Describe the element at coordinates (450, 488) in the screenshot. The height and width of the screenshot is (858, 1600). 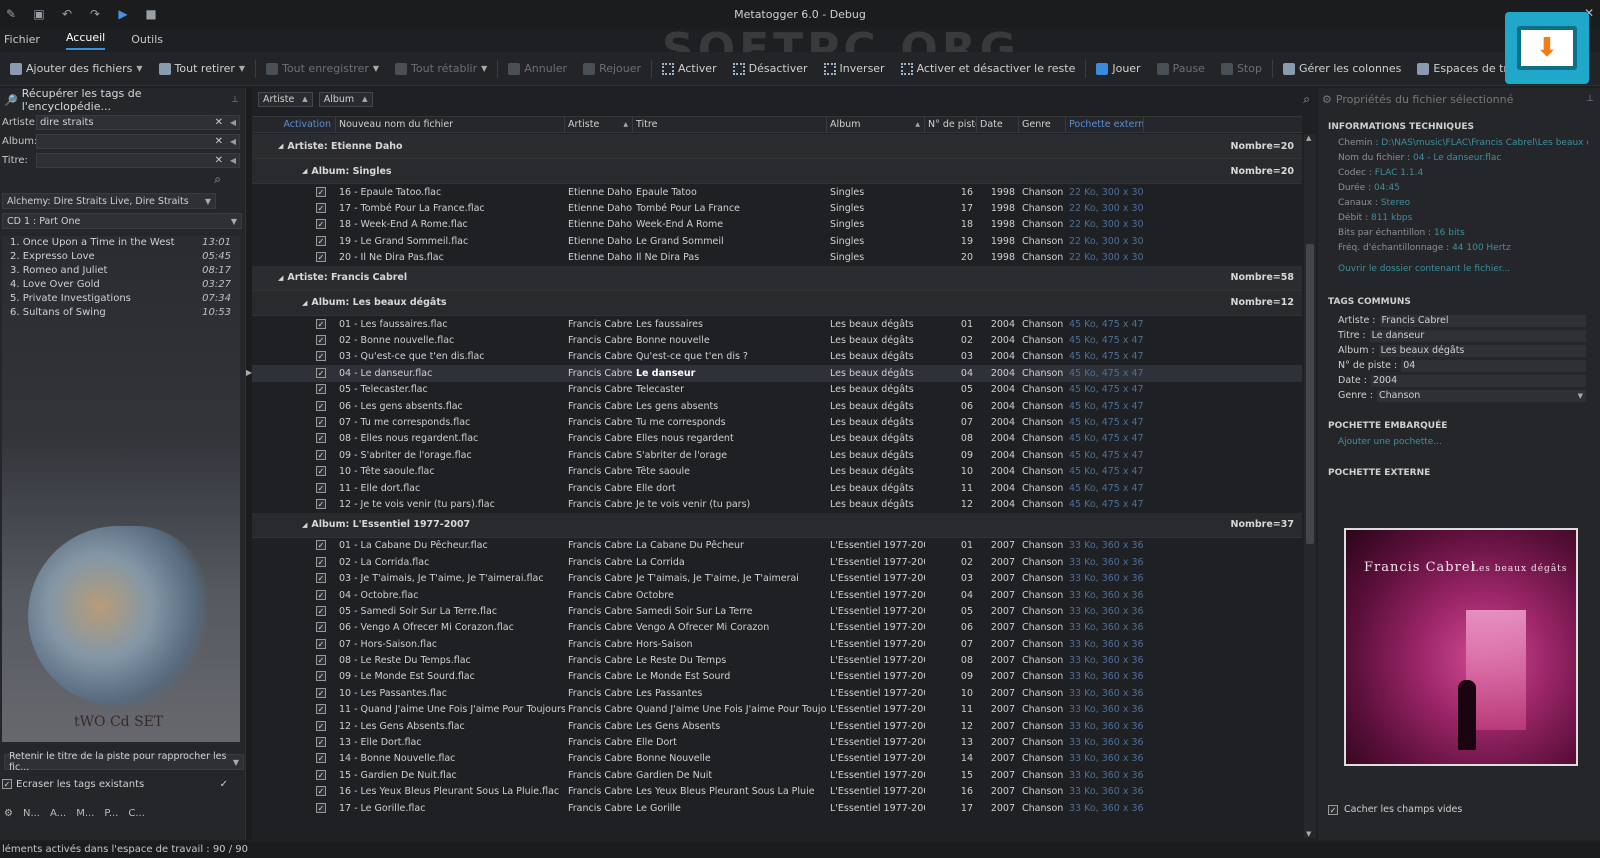
I see `filename-cell: 11 - Elle dort.flac` at that location.